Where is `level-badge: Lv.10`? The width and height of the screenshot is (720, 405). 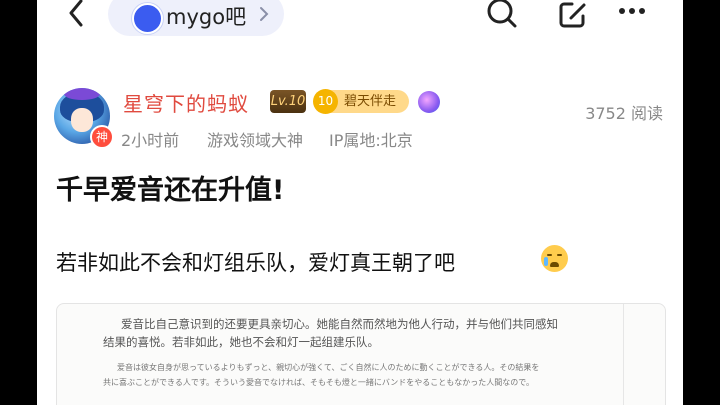 level-badge: Lv.10 is located at coordinates (288, 101).